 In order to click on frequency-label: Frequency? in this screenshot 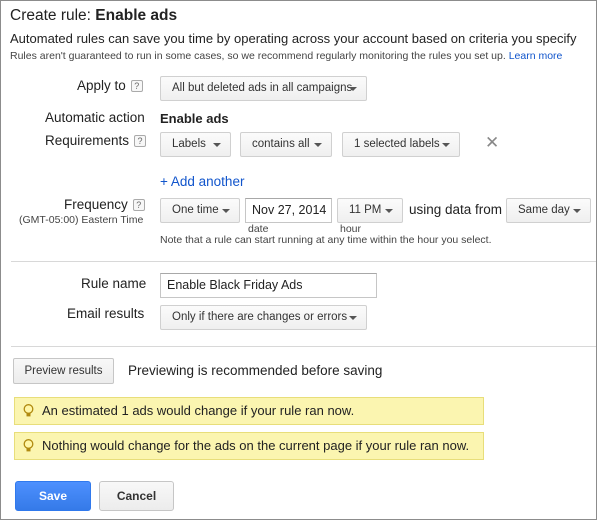, I will do `click(104, 204)`.